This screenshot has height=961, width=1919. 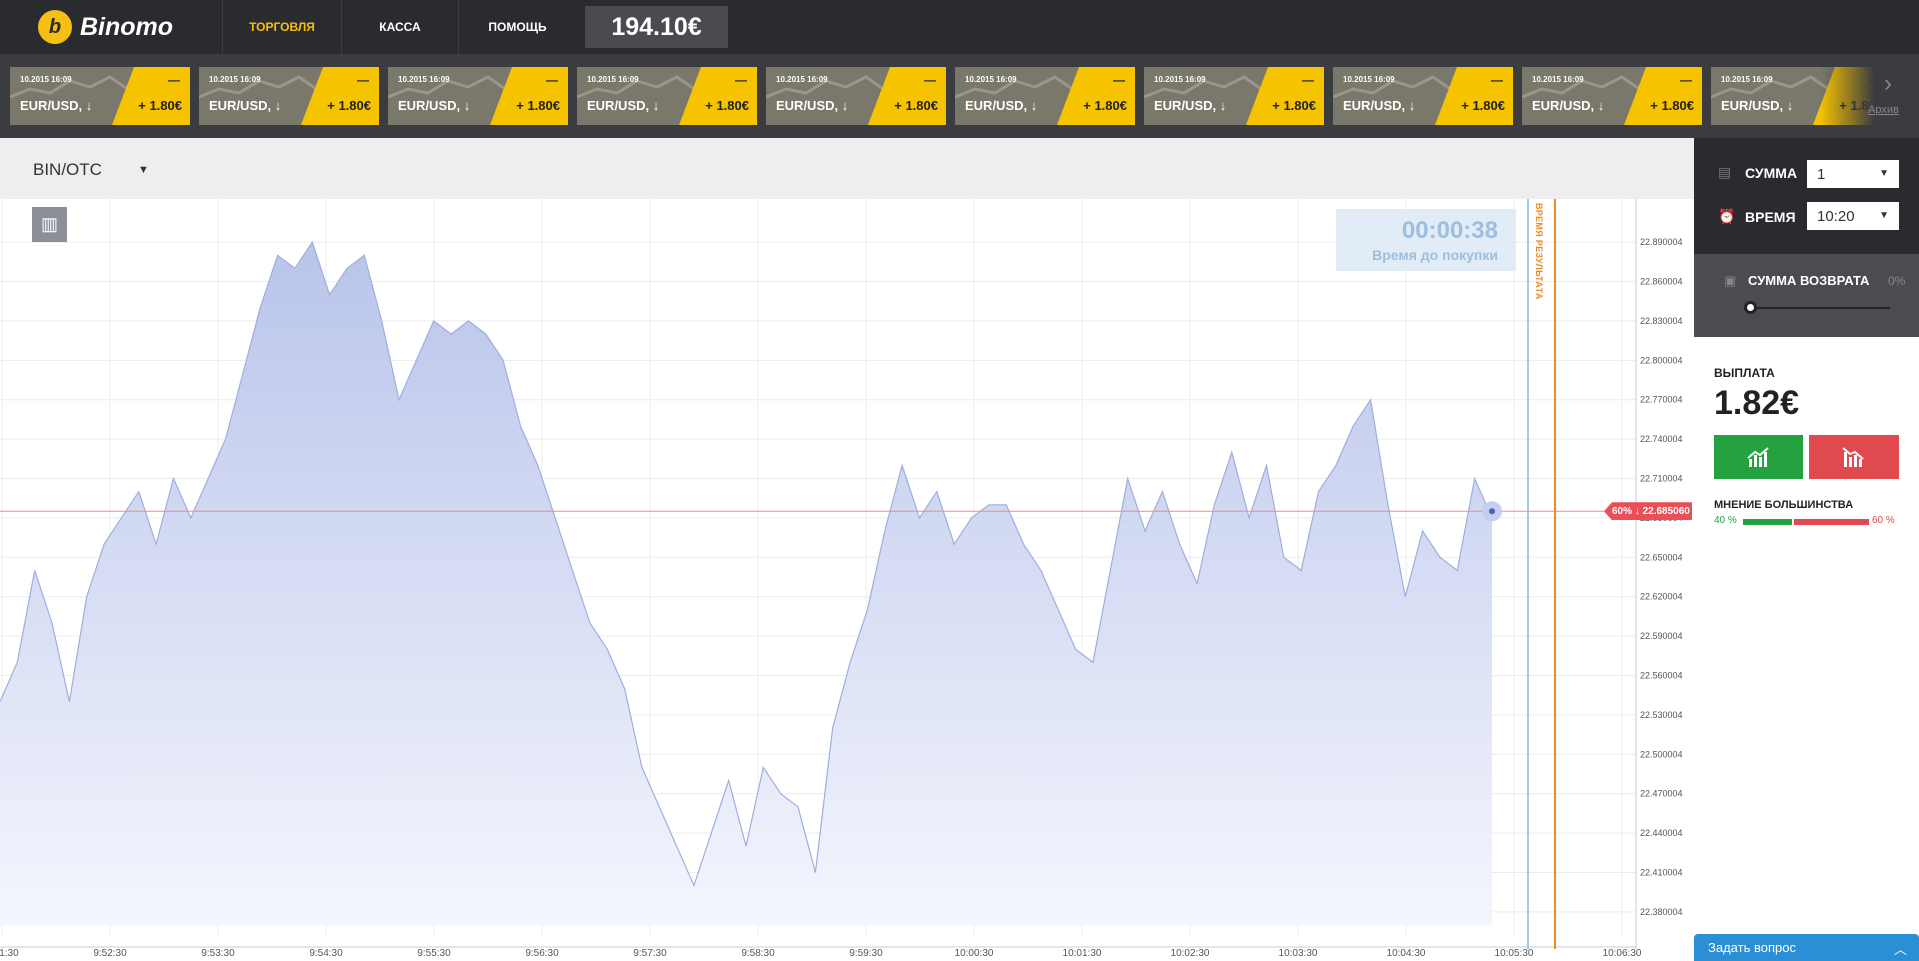 What do you see at coordinates (517, 27) in the screenshot?
I see `nav-help: ПОМОЩЬ` at bounding box center [517, 27].